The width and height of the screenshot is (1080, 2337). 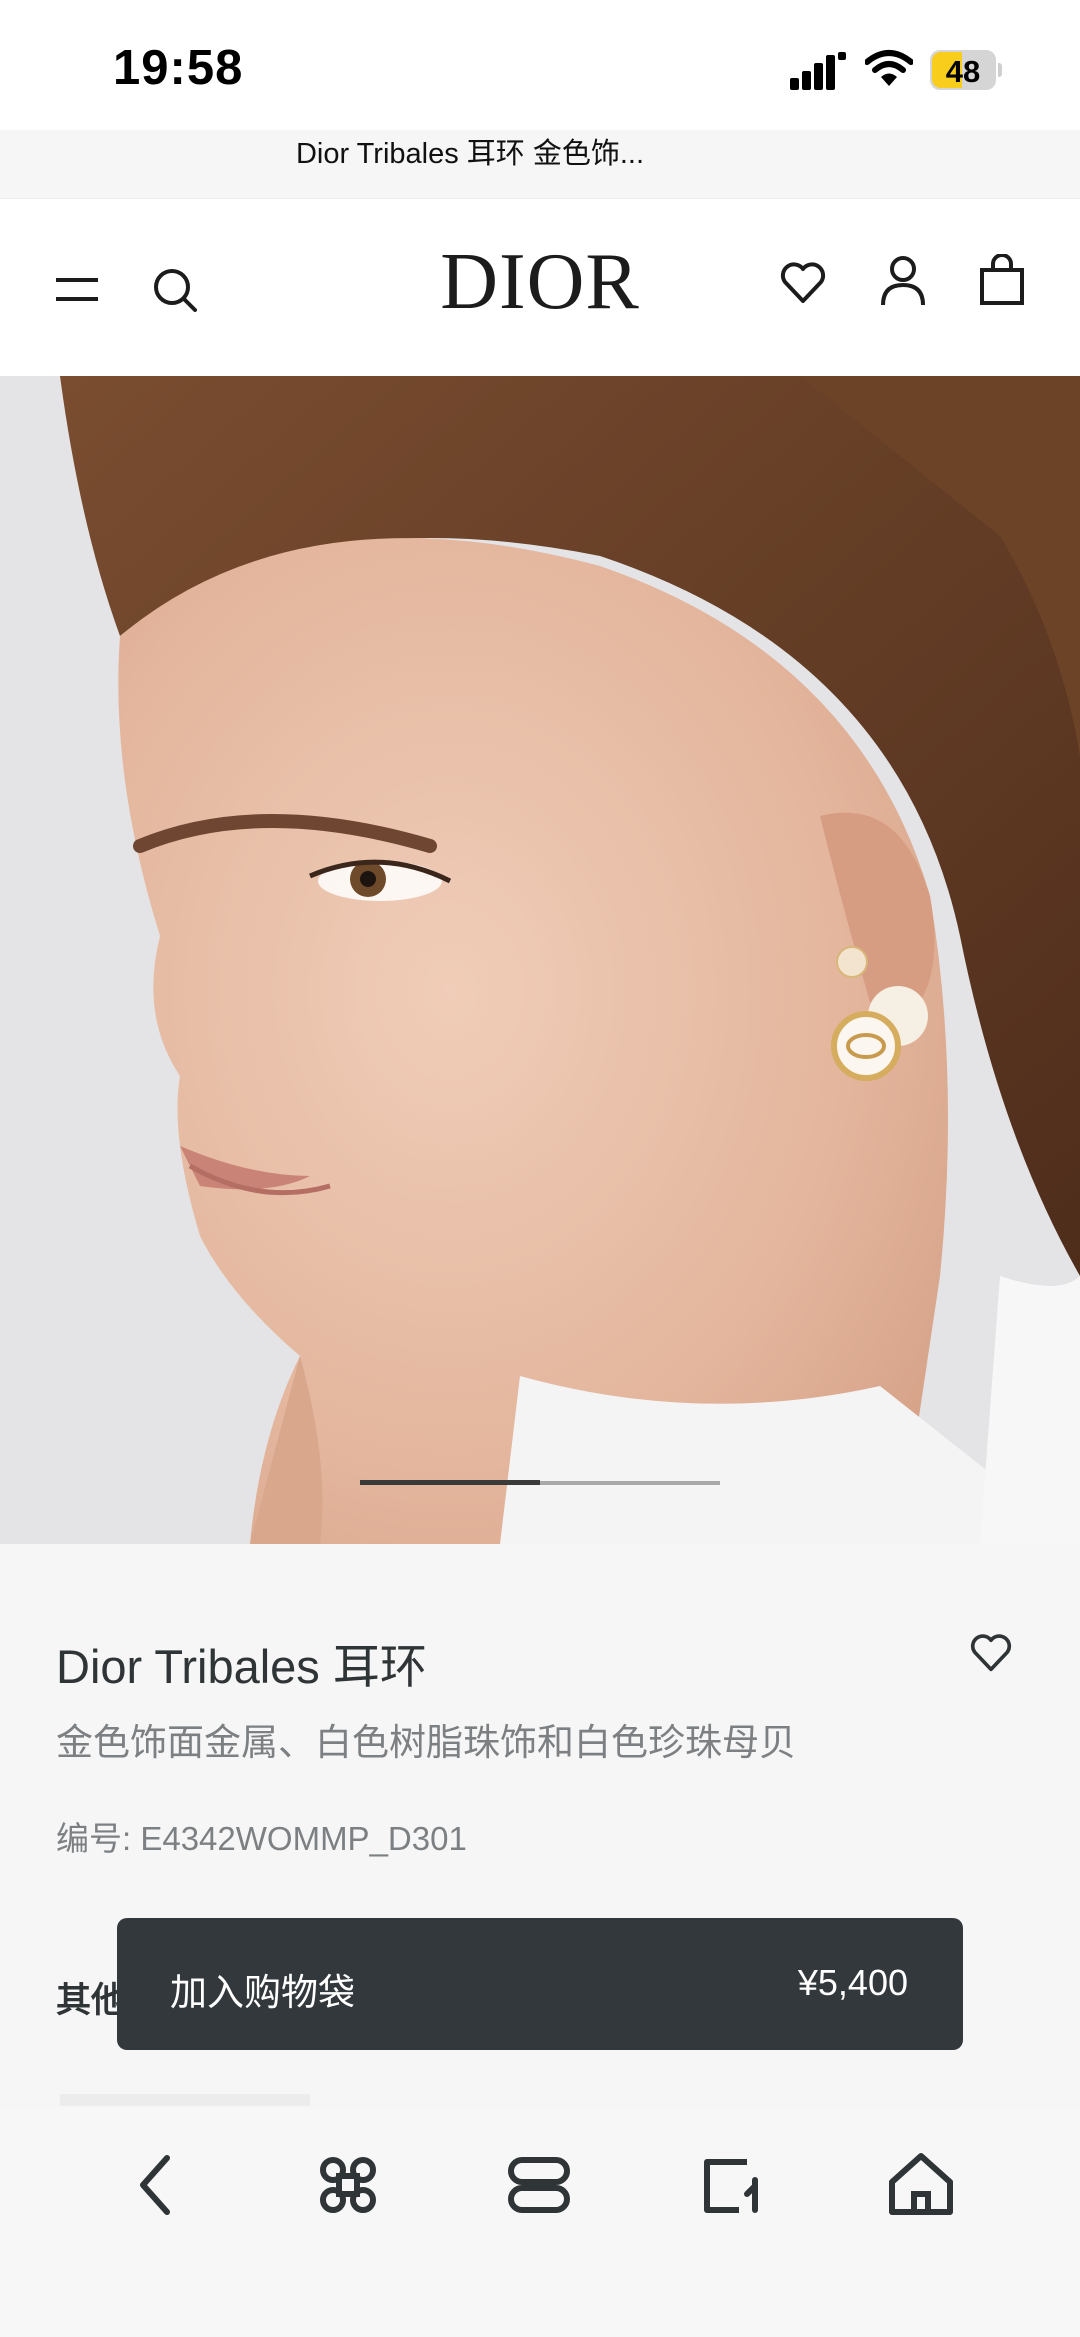 What do you see at coordinates (158, 2185) in the screenshot?
I see `back-icon` at bounding box center [158, 2185].